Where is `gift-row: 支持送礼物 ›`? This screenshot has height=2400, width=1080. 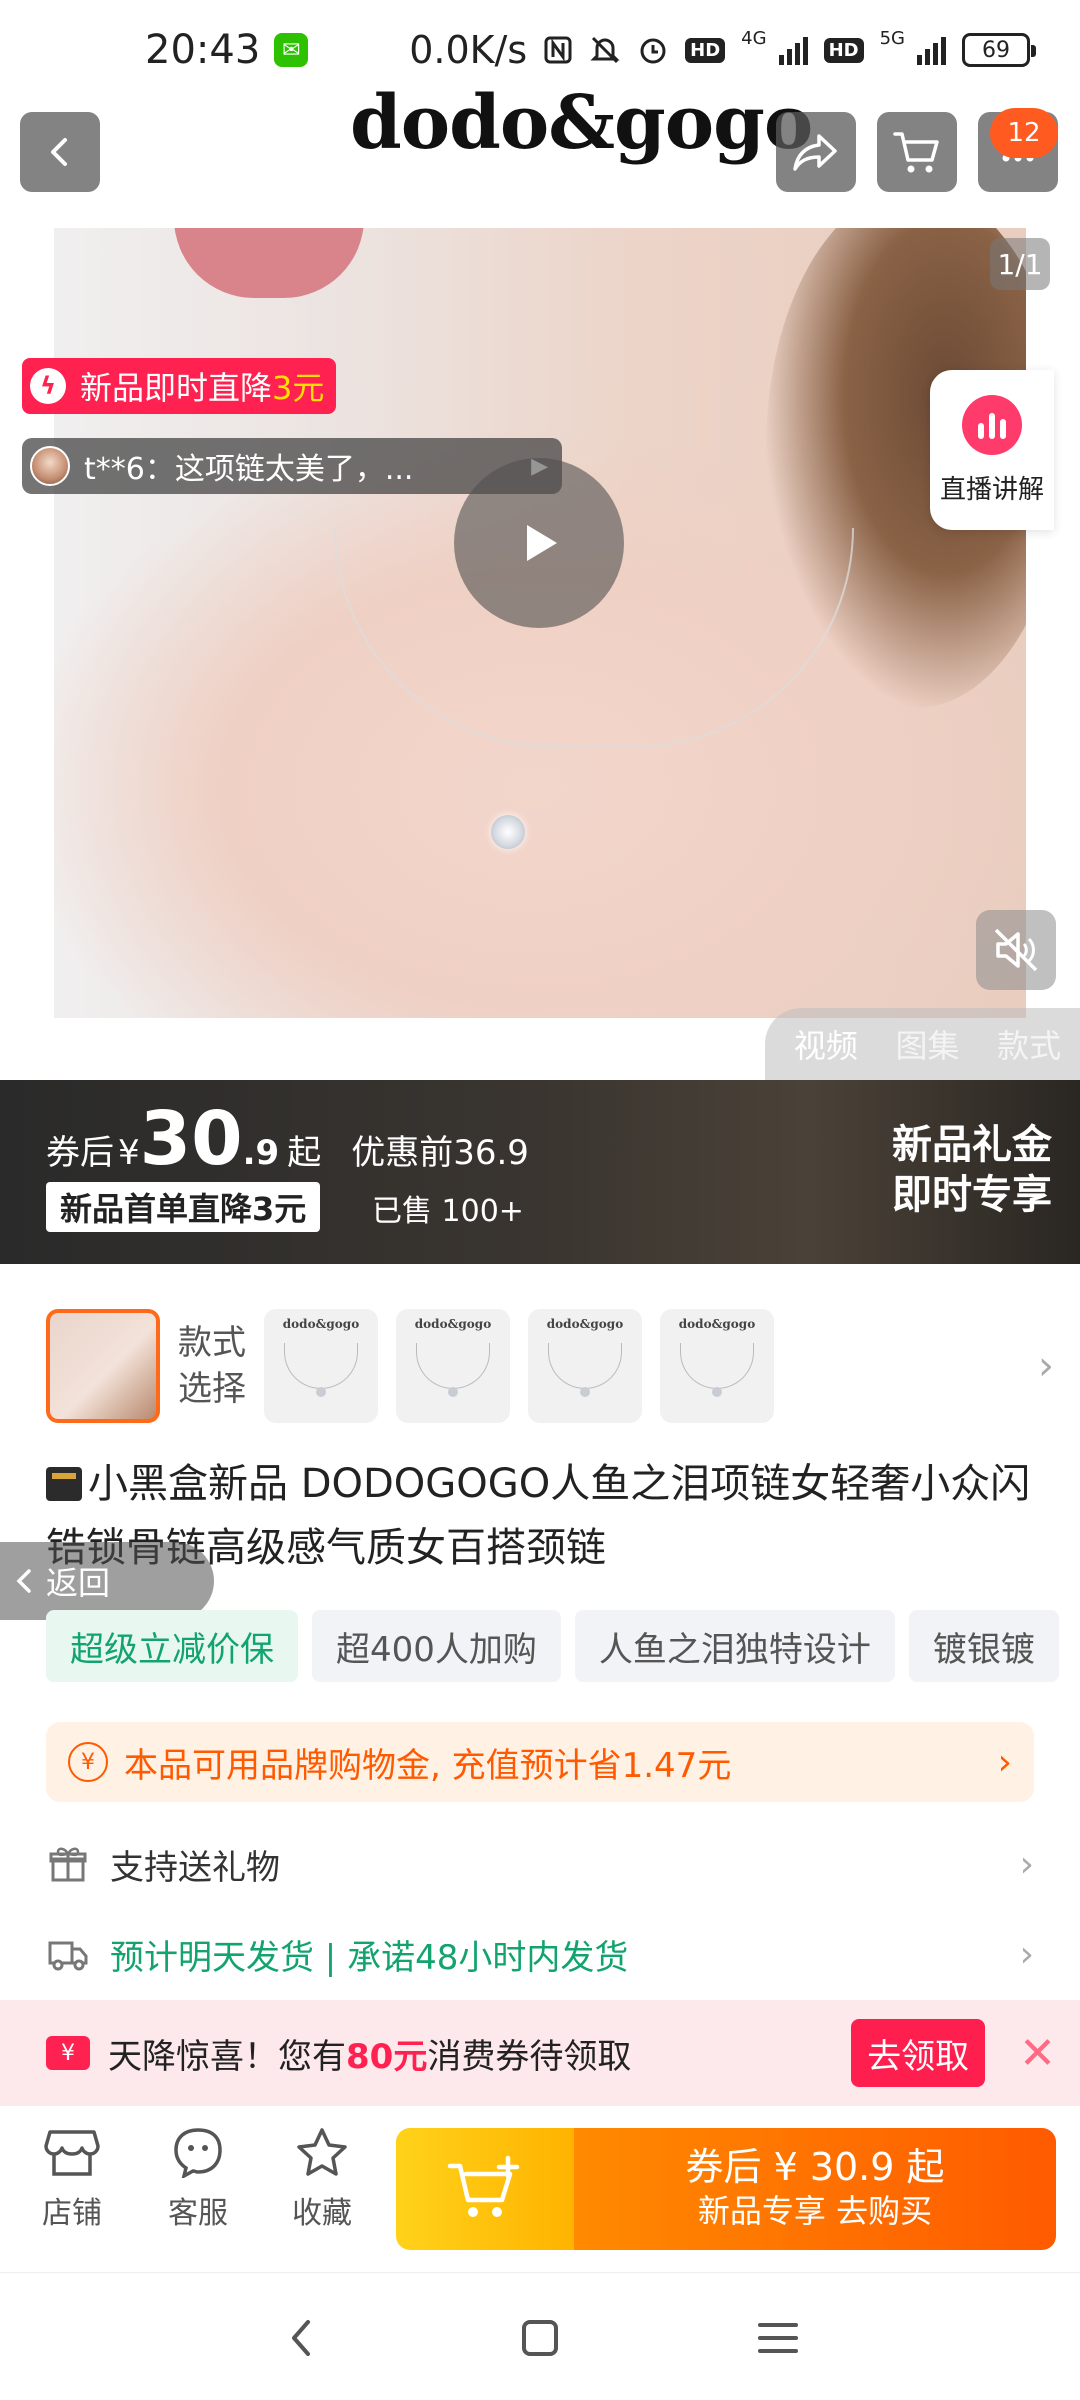
gift-row: 支持送礼物 › is located at coordinates (540, 1864).